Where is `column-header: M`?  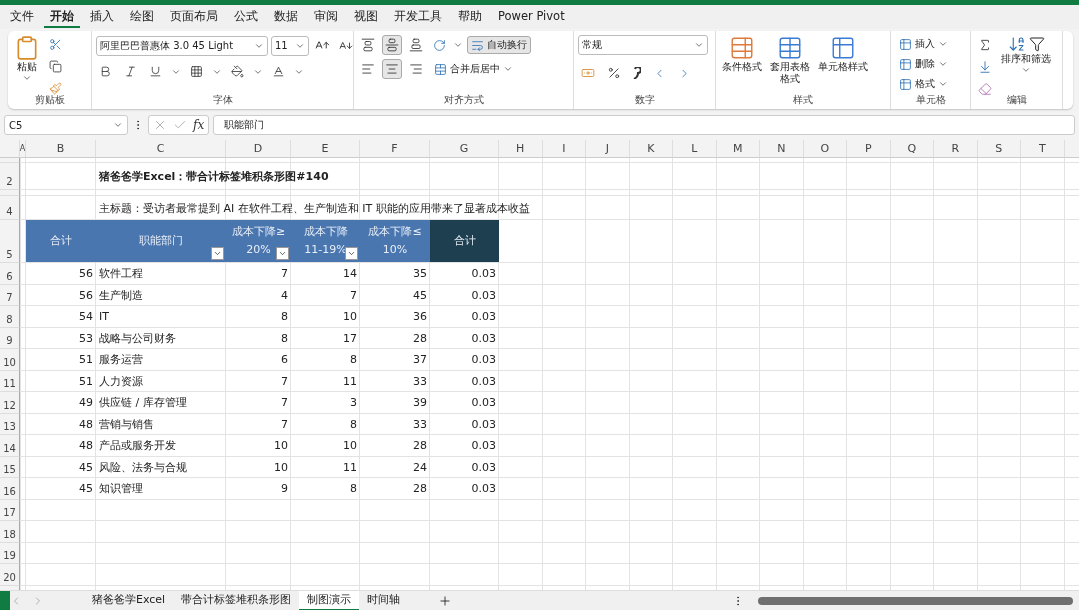
column-header: M is located at coordinates (738, 149).